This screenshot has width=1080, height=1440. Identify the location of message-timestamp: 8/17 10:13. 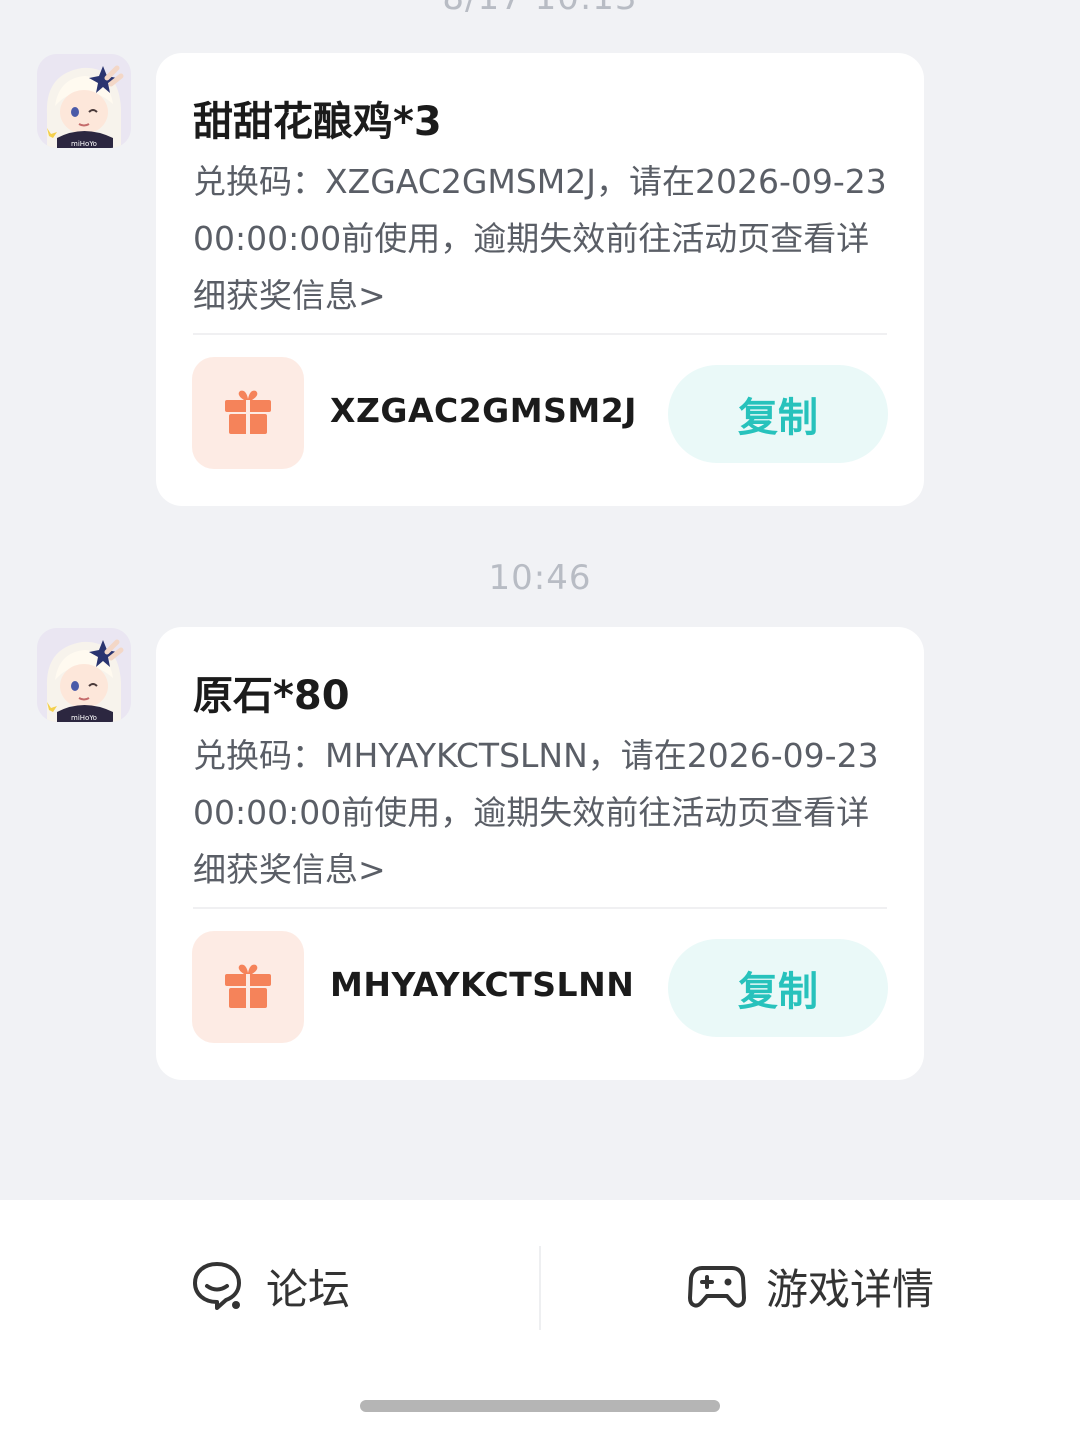
(540, 9).